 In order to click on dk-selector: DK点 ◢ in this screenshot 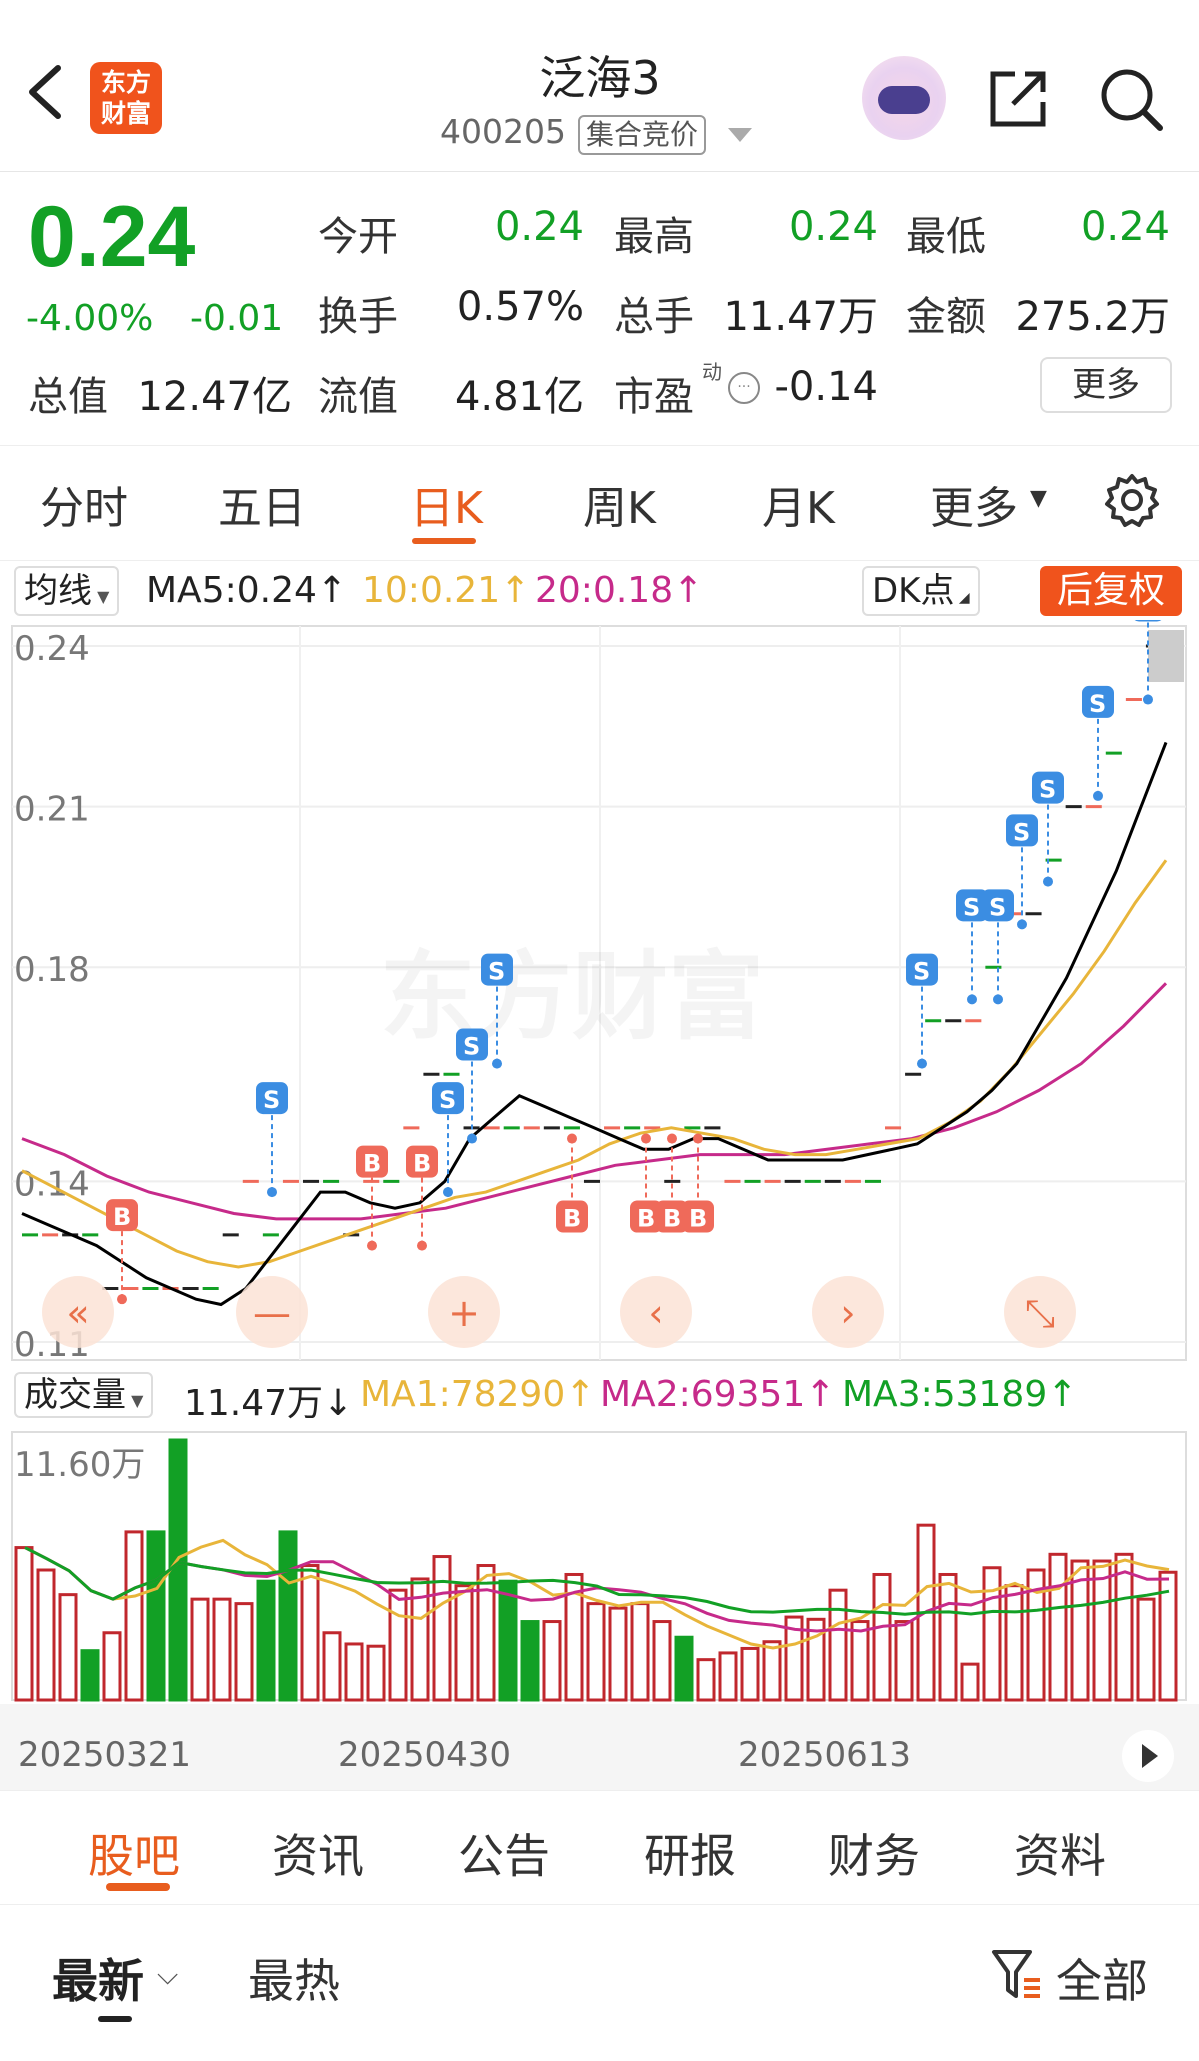, I will do `click(921, 591)`.